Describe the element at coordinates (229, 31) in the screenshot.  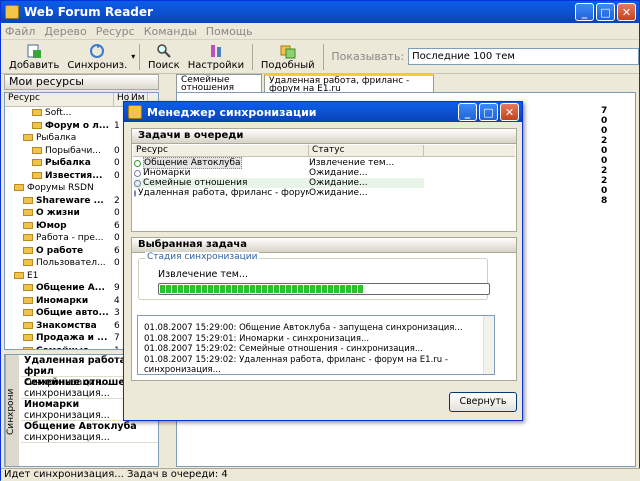
I see `menu-help: Помощь` at that location.